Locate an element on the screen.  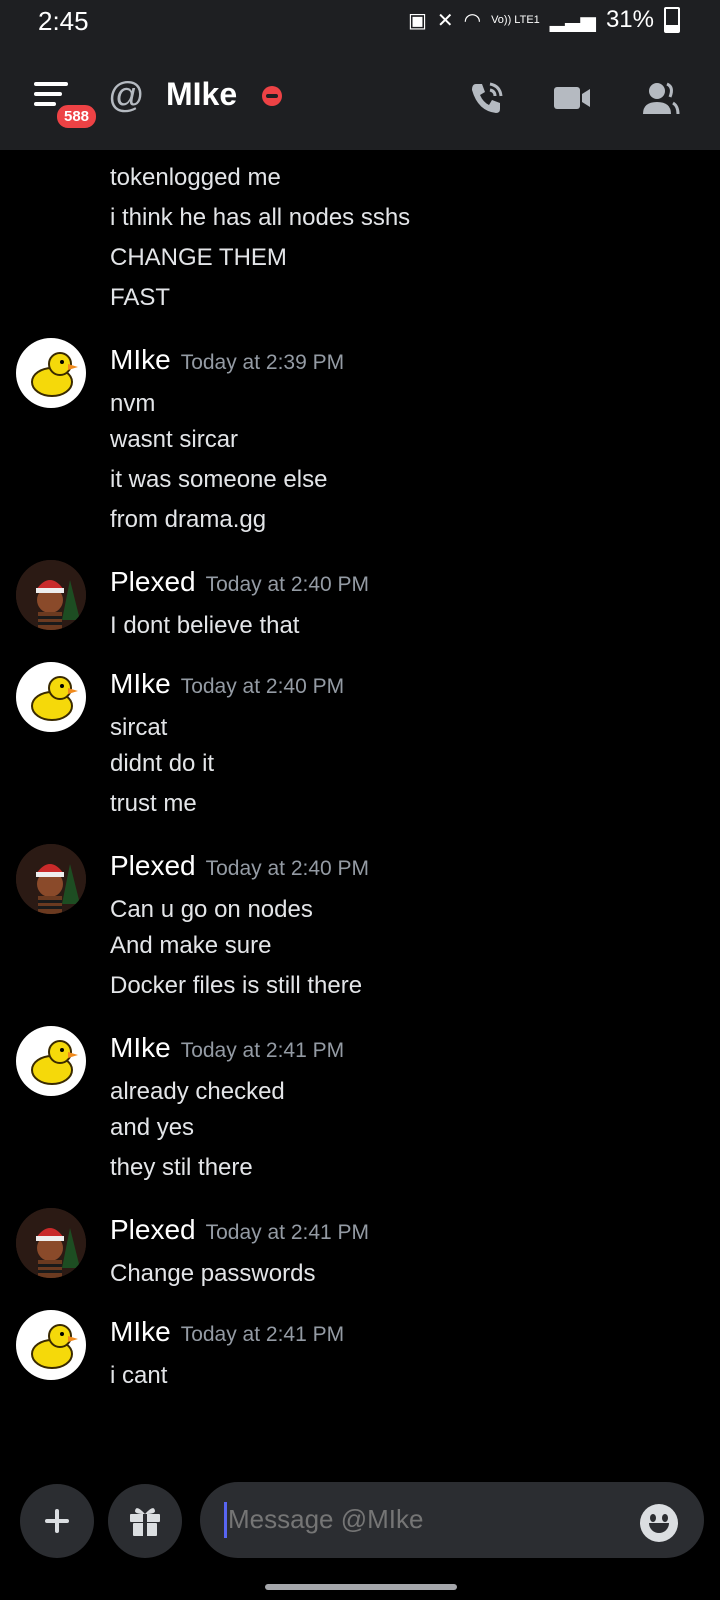
message-text: sircat is located at coordinates (139, 727).